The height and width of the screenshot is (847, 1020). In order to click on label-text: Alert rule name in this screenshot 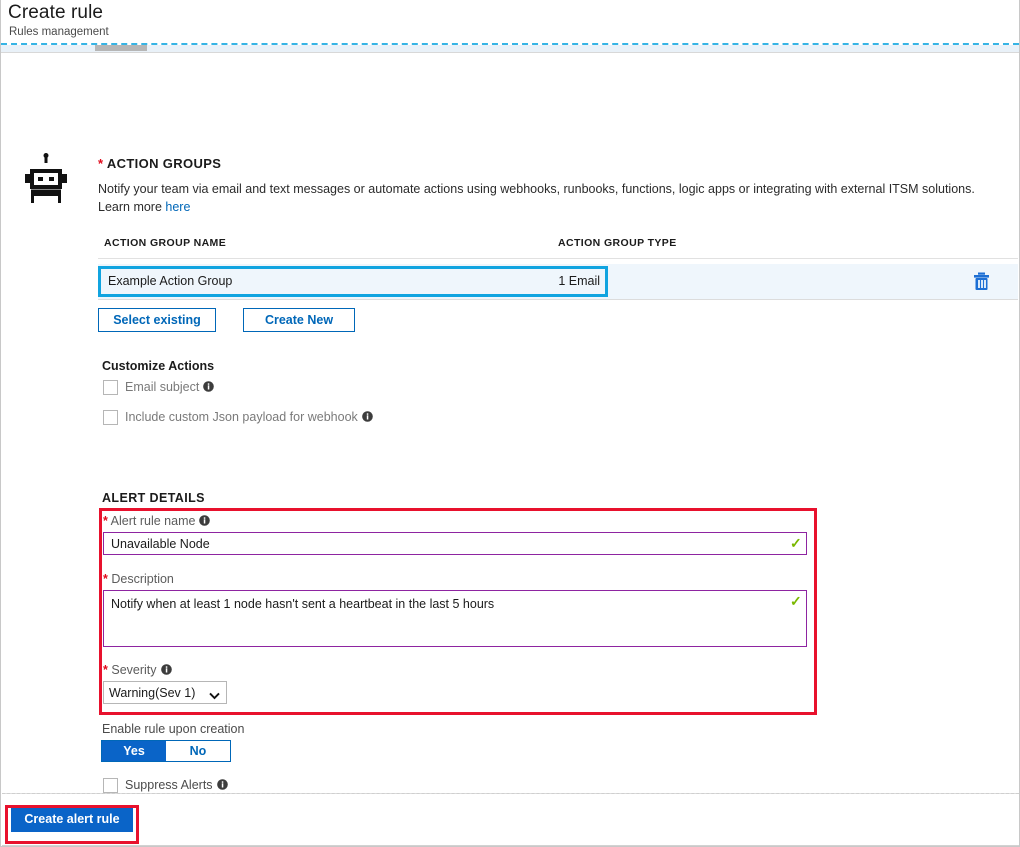, I will do `click(153, 521)`.